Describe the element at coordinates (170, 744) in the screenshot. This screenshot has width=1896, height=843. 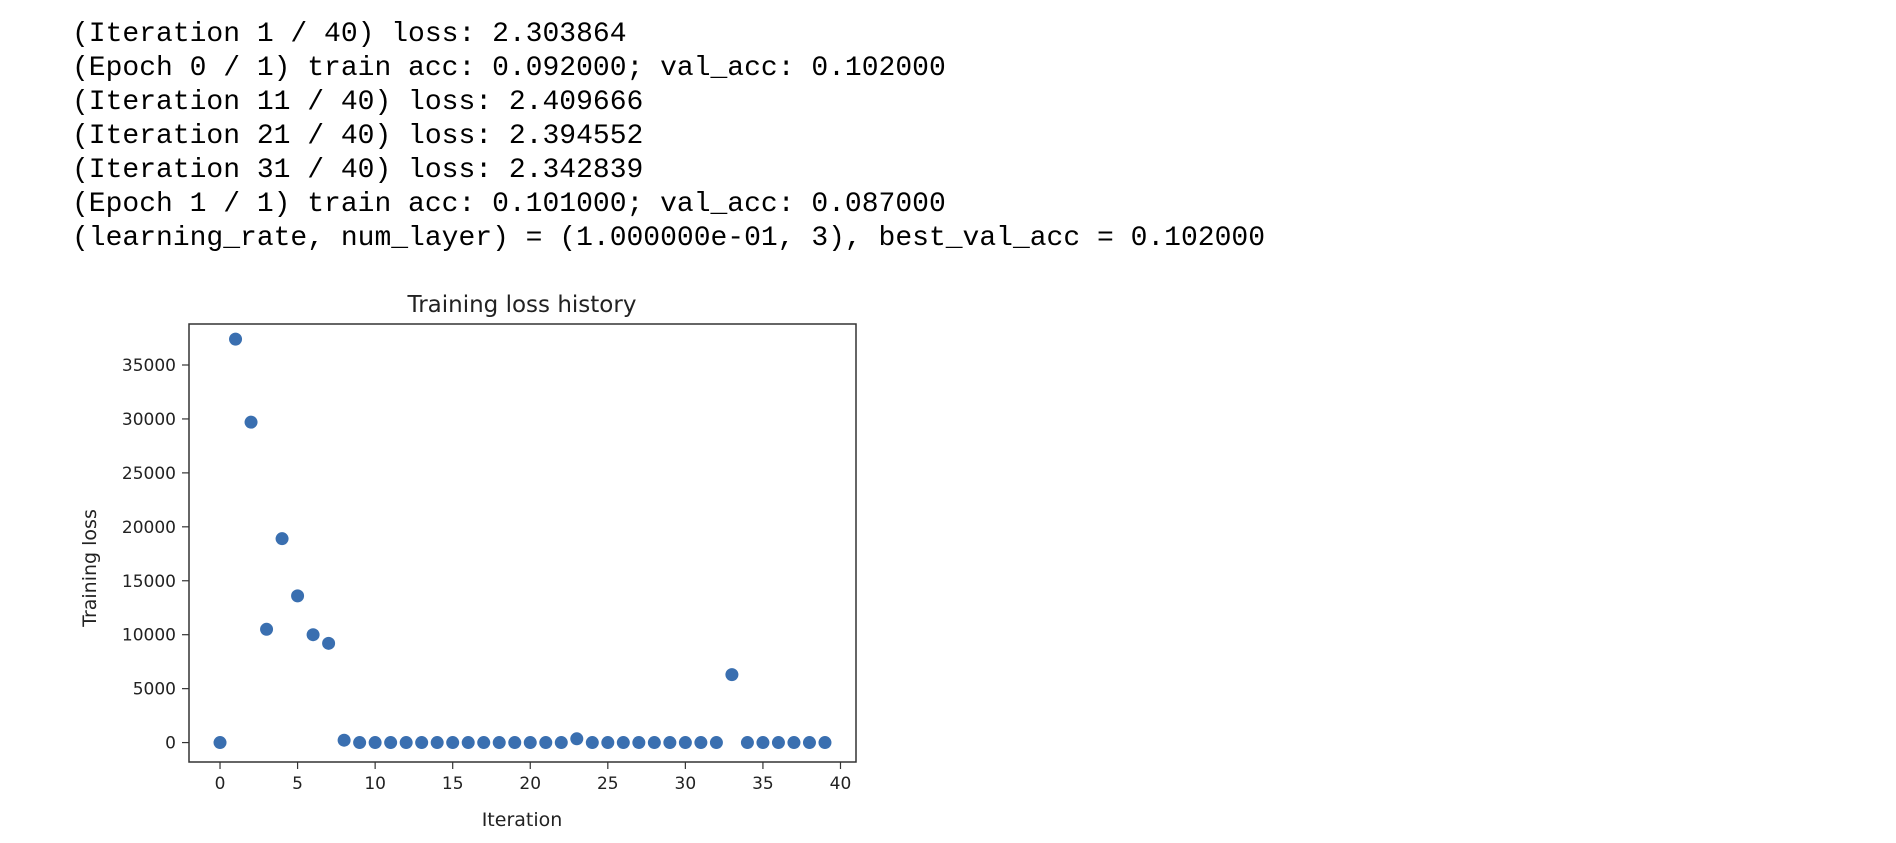
I see `y-tick-label: 0` at that location.